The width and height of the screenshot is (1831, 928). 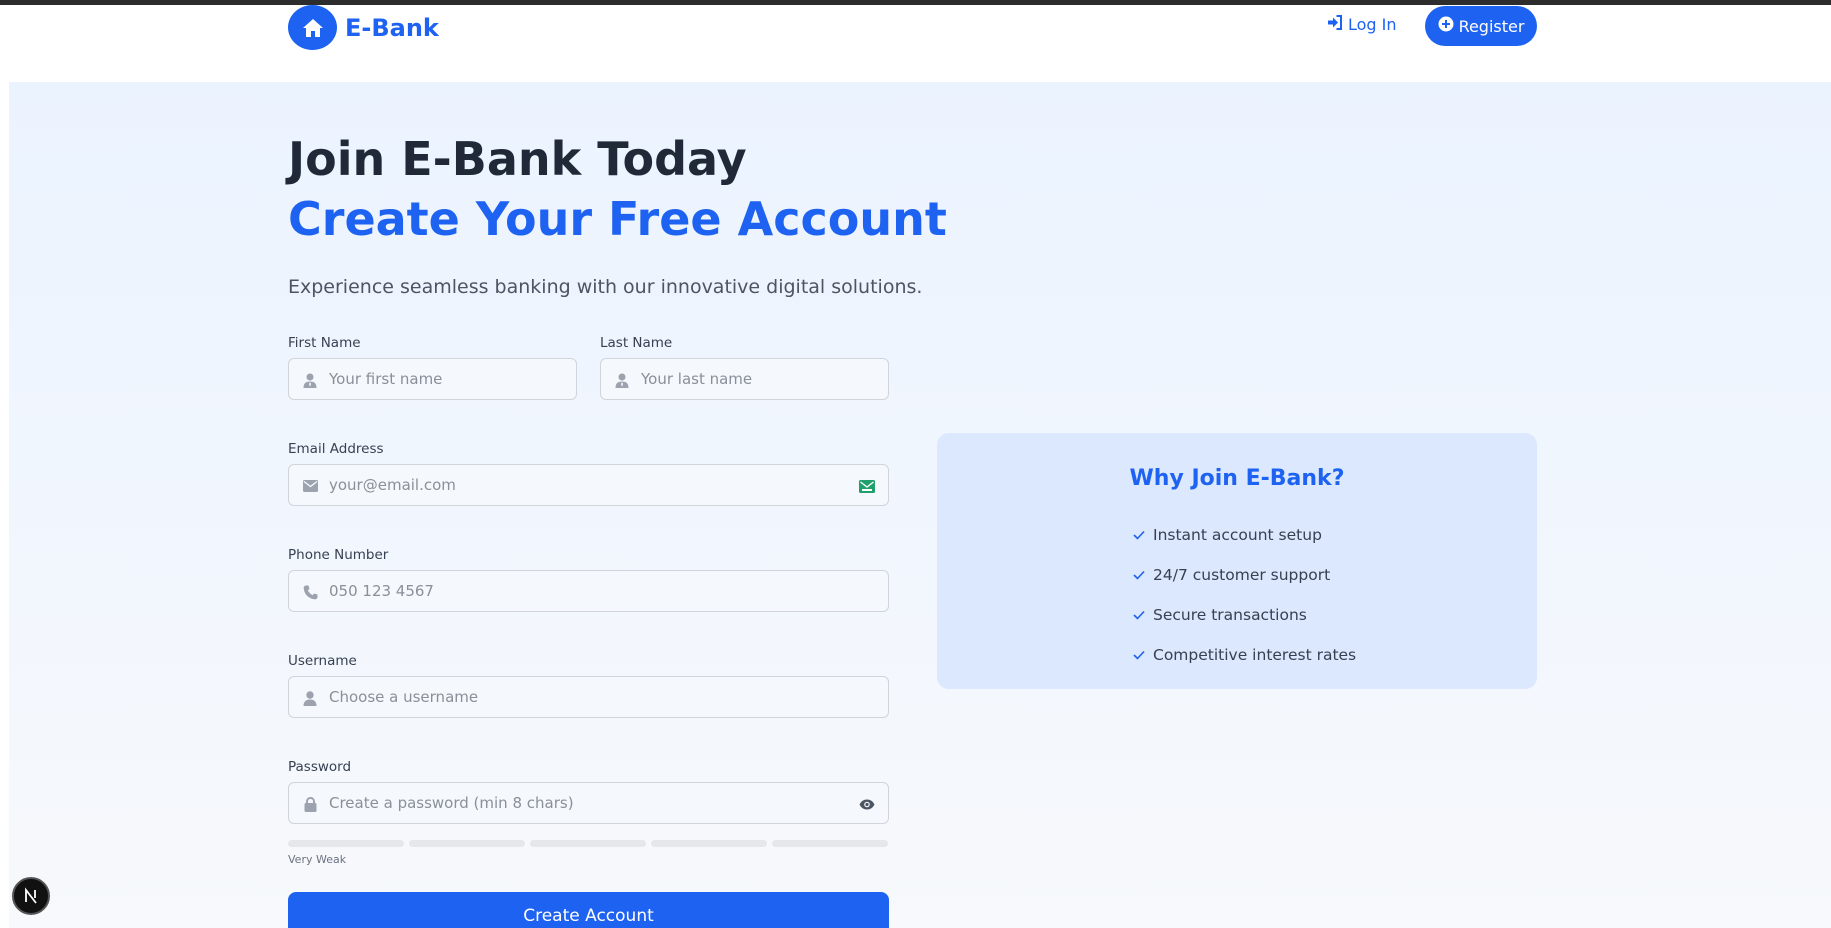 I want to click on password-label: Password, so click(x=320, y=767).